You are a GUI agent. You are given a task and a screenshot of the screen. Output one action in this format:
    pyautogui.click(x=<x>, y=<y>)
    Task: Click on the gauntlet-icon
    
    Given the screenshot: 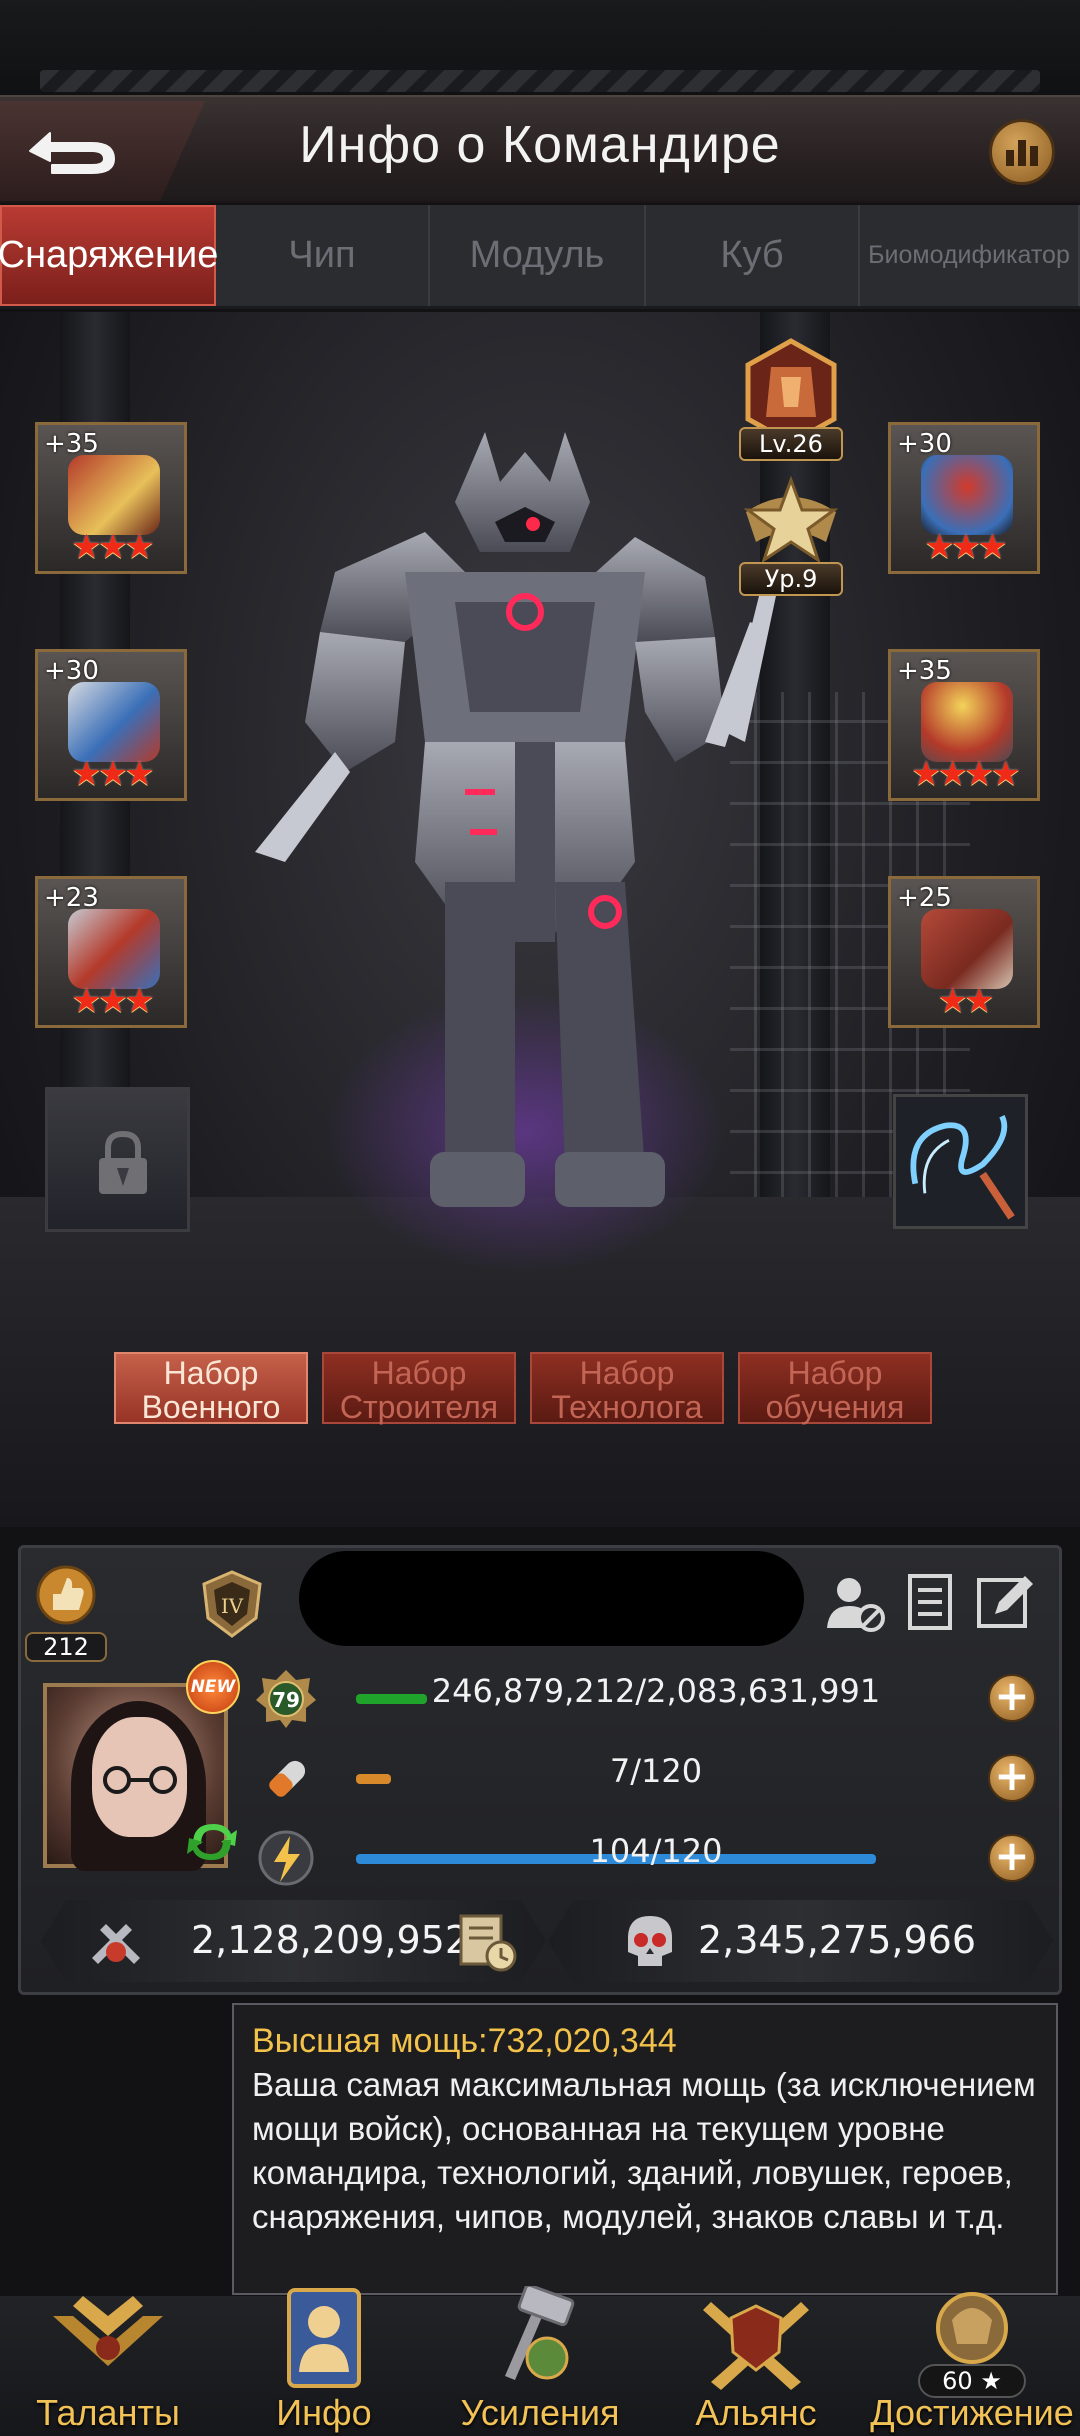 What is the action you would take?
    pyautogui.click(x=114, y=495)
    